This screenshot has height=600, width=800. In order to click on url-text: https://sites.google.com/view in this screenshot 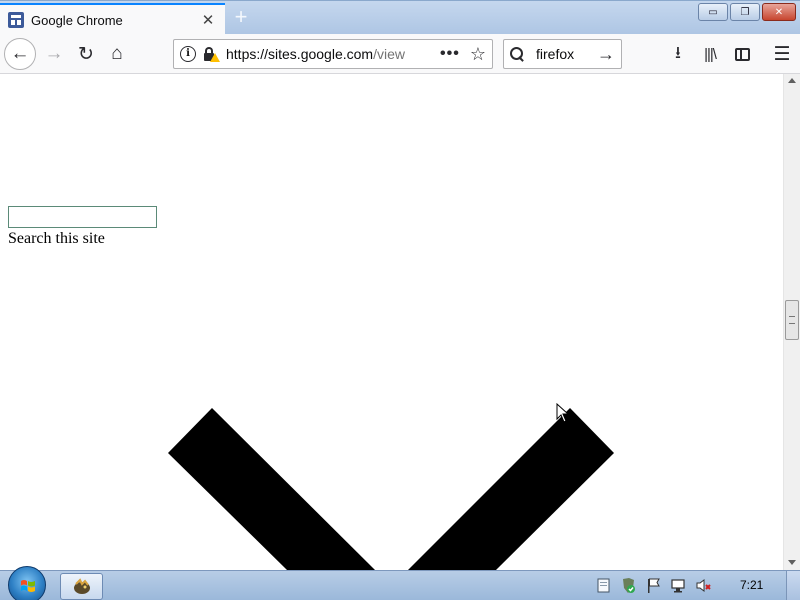, I will do `click(333, 54)`.